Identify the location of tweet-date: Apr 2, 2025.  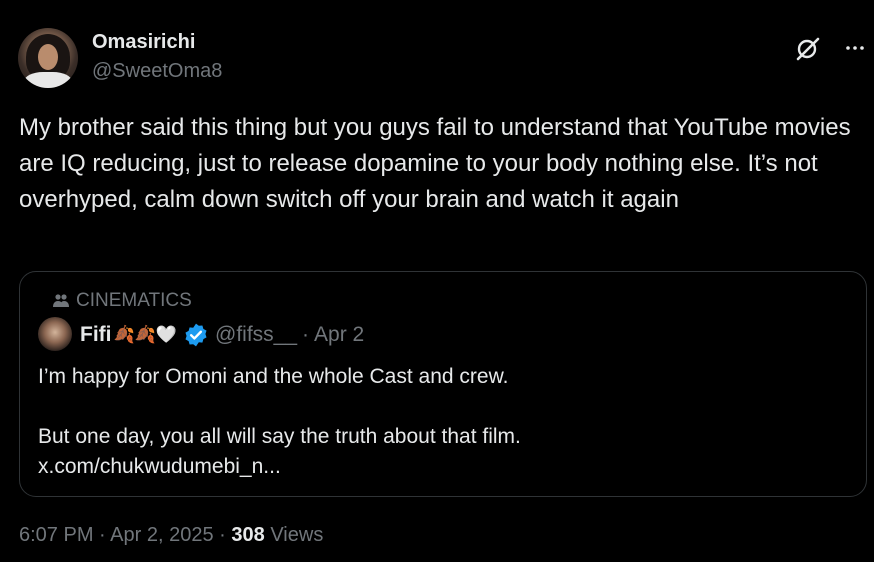
(161, 535).